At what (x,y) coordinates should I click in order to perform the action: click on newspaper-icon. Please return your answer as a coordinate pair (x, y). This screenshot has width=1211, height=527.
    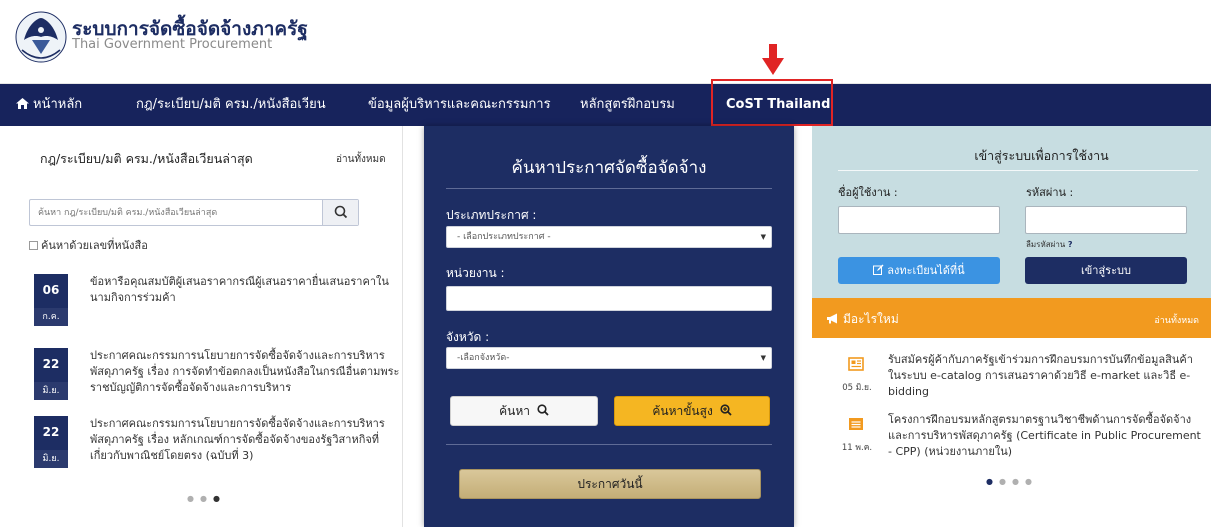
    Looking at the image, I should click on (856, 364).